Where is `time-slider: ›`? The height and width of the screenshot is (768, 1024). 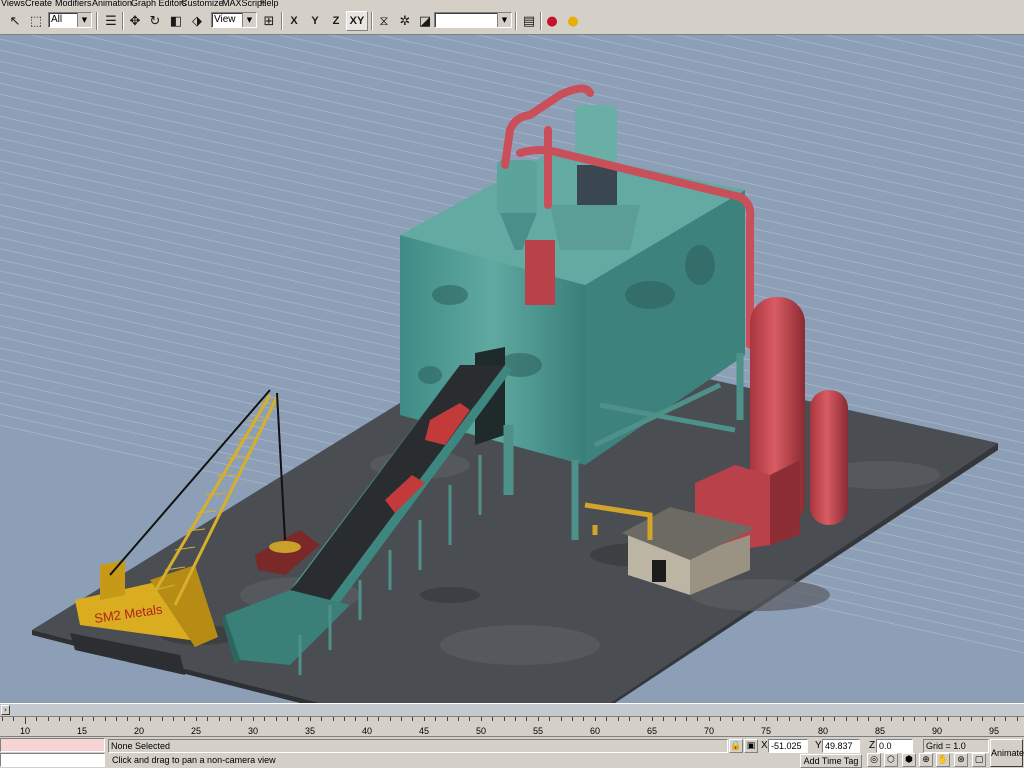
time-slider: › is located at coordinates (512, 710).